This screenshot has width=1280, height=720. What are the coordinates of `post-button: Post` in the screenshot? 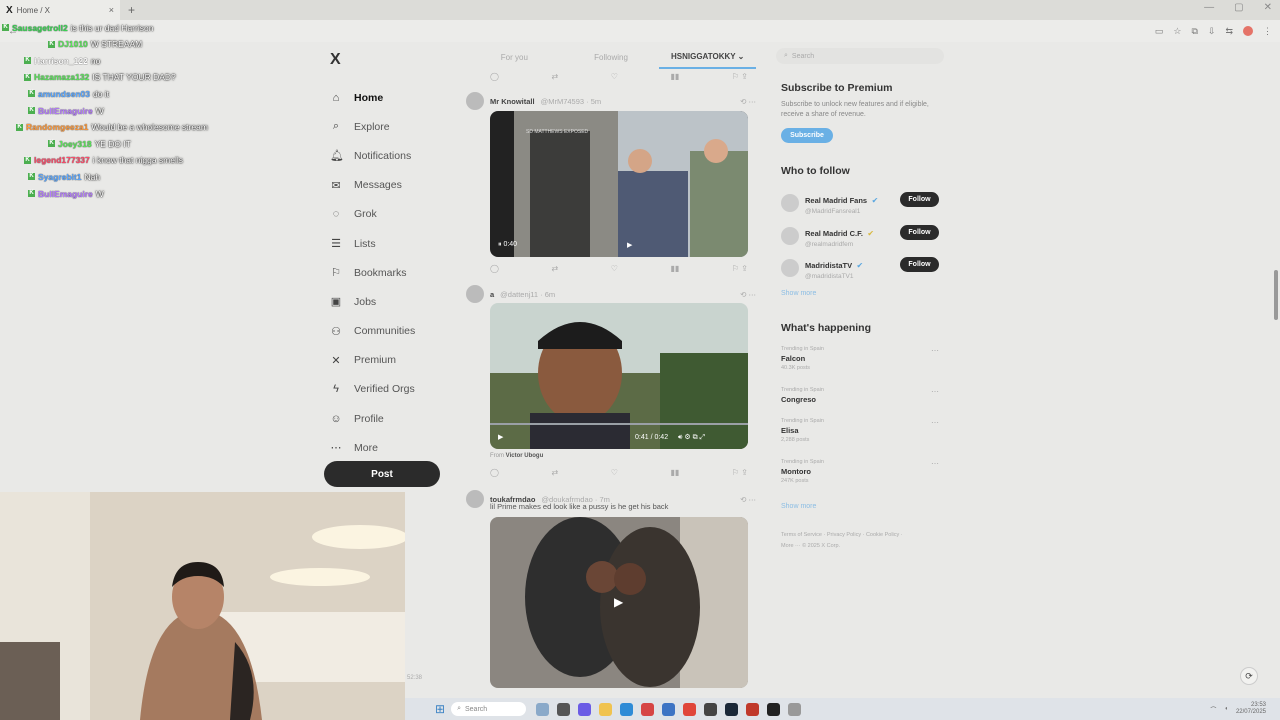 It's located at (382, 474).